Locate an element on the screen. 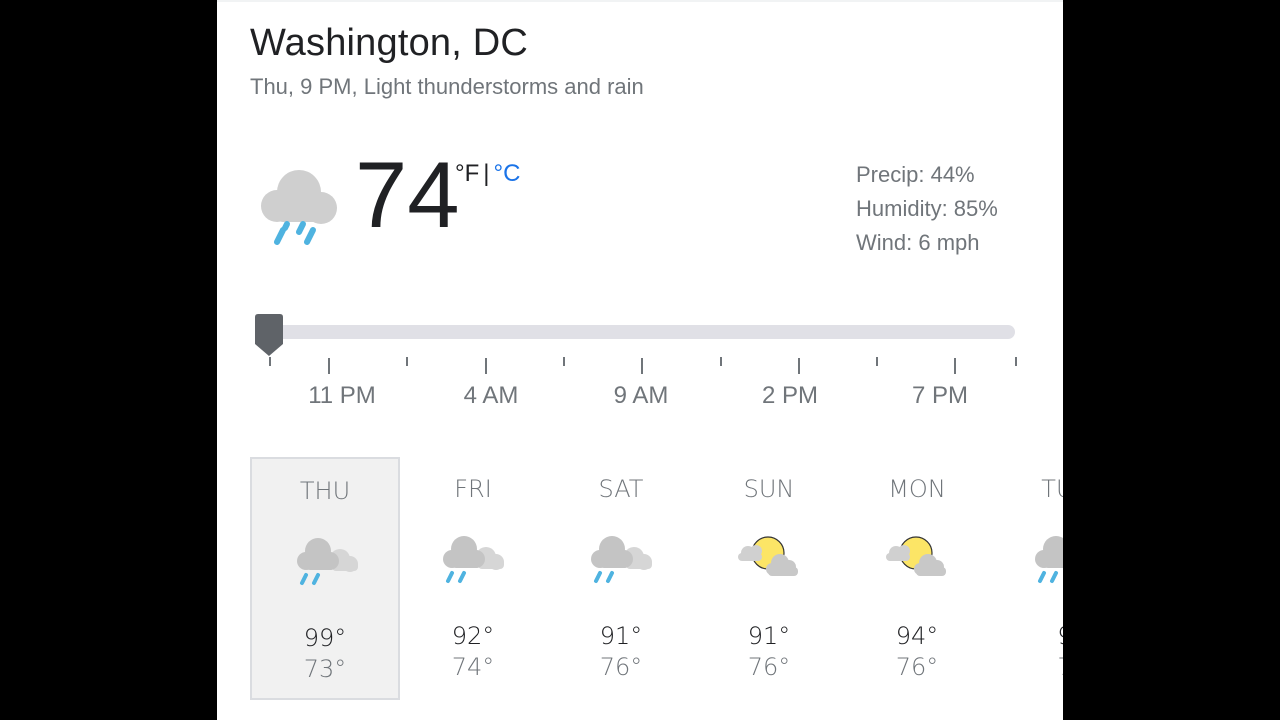  weather-details: Precip: 44% Humidity: 85% Wind: 6 mph is located at coordinates (927, 209).